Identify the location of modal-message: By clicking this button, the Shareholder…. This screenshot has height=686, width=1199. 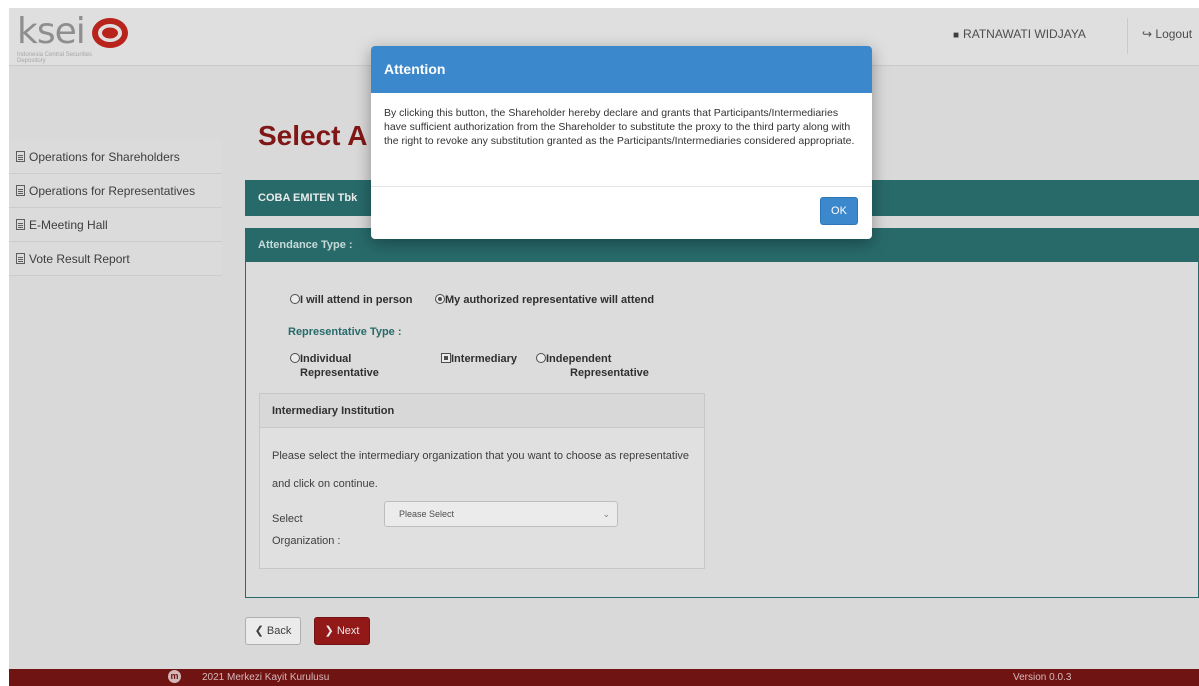
(621, 140).